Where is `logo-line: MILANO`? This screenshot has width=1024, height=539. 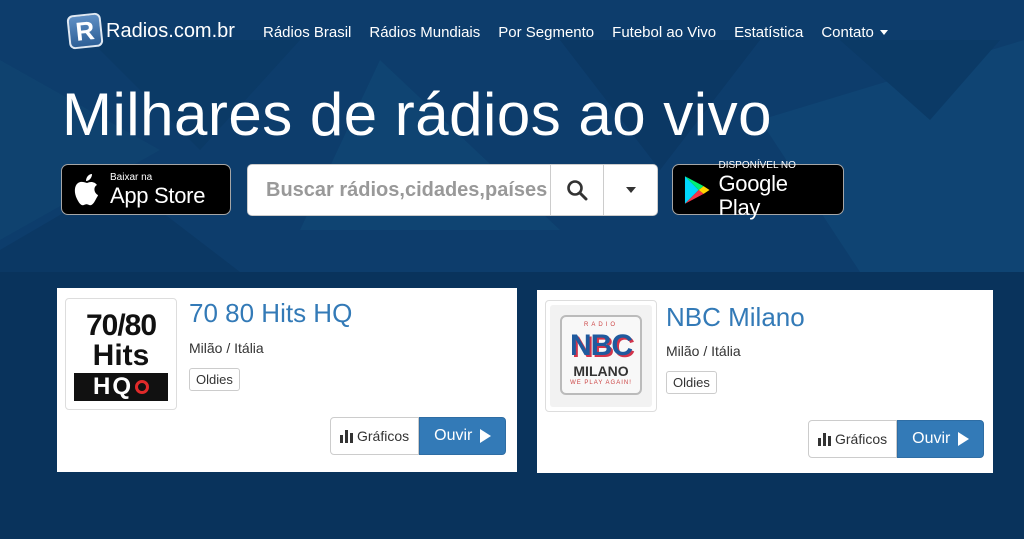
logo-line: MILANO is located at coordinates (601, 371).